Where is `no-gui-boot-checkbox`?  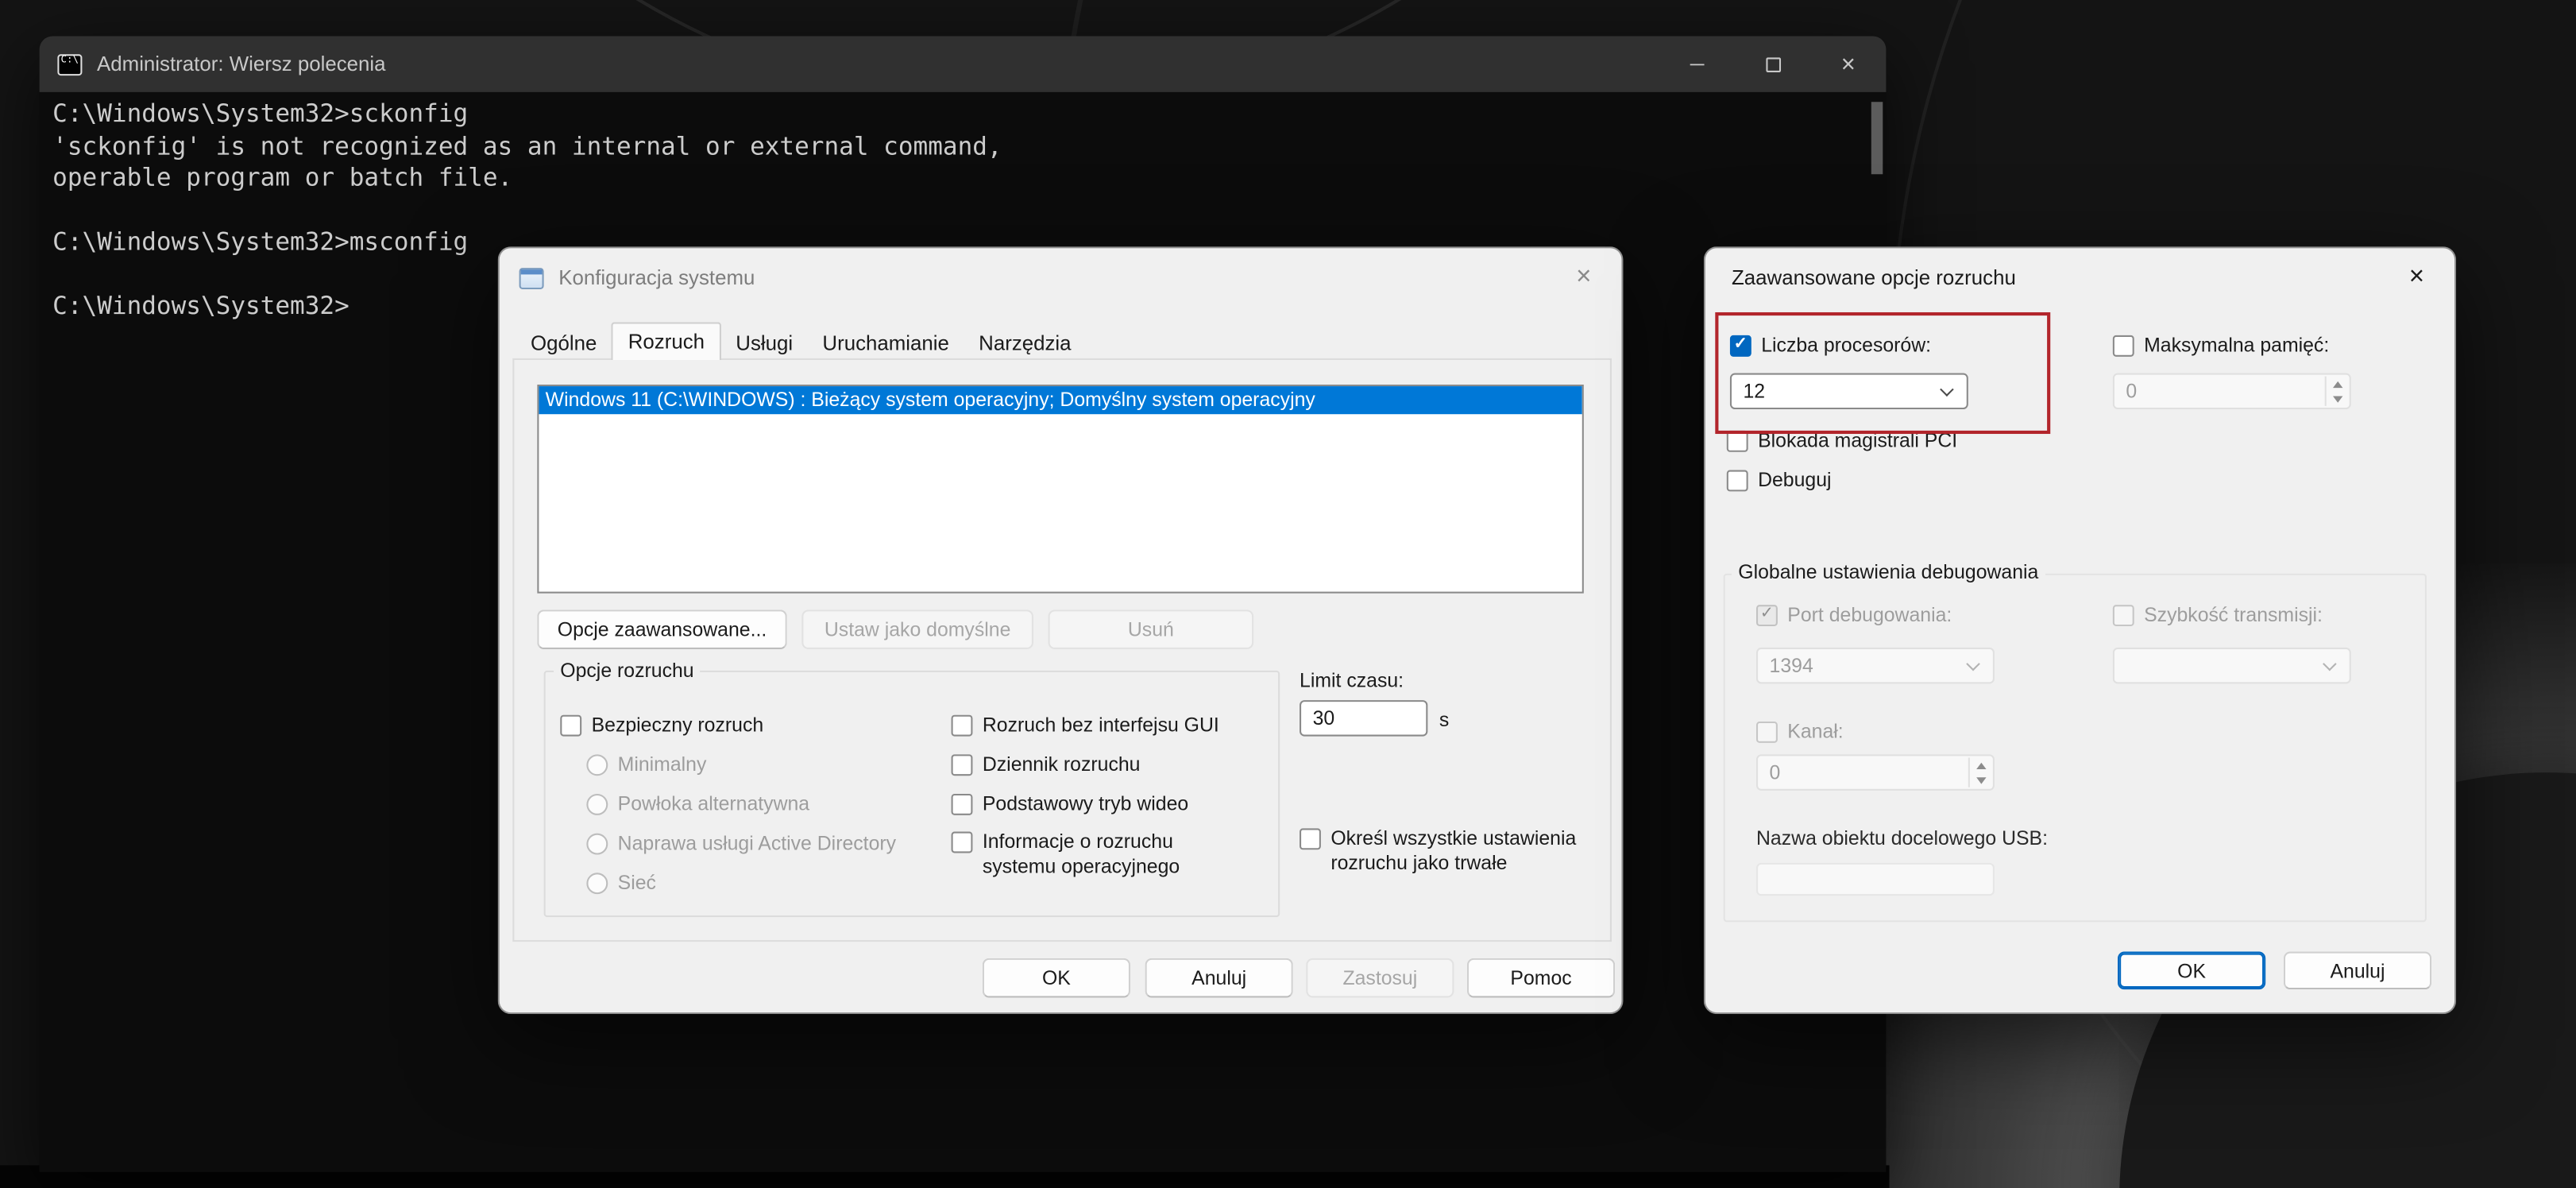 no-gui-boot-checkbox is located at coordinates (962, 725).